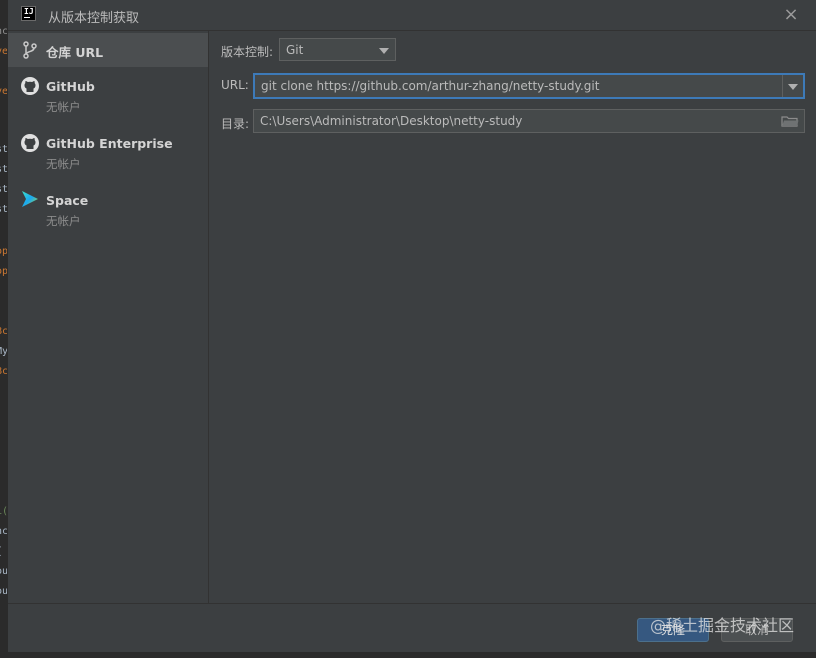  Describe the element at coordinates (791, 15) in the screenshot. I see `close-icon: ×` at that location.